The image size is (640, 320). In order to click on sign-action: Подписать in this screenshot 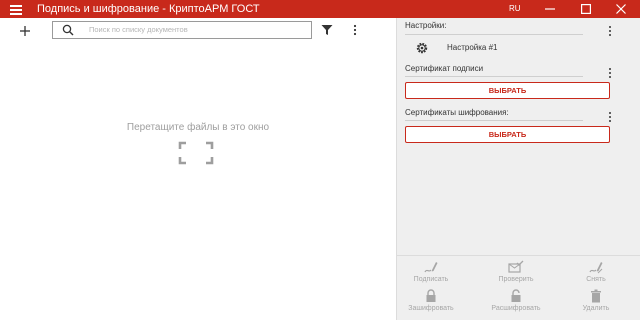, I will do `click(431, 272)`.